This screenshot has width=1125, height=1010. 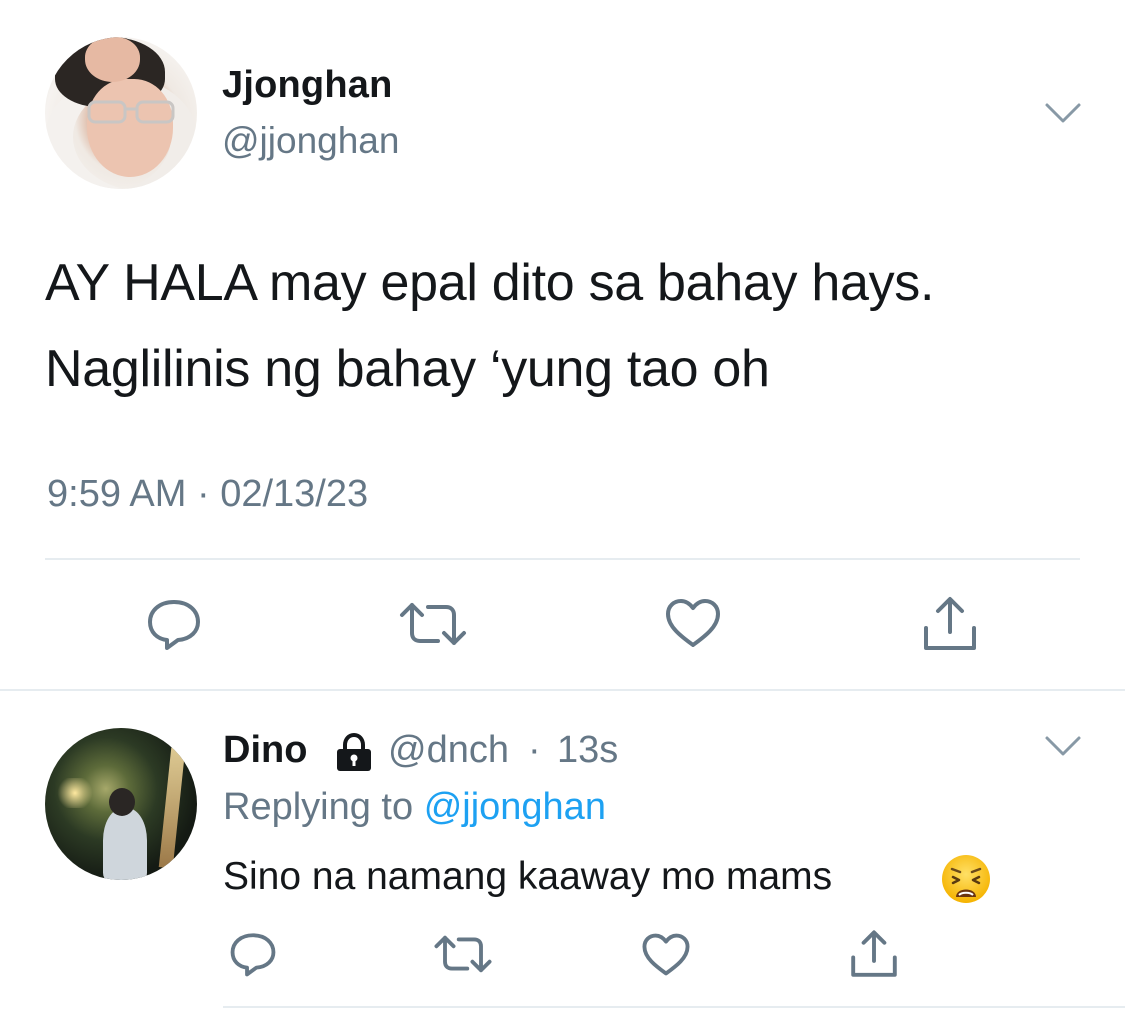 What do you see at coordinates (490, 283) in the screenshot?
I see `tweet-text-line: AY HALA may epal dito sa bahay hays.` at bounding box center [490, 283].